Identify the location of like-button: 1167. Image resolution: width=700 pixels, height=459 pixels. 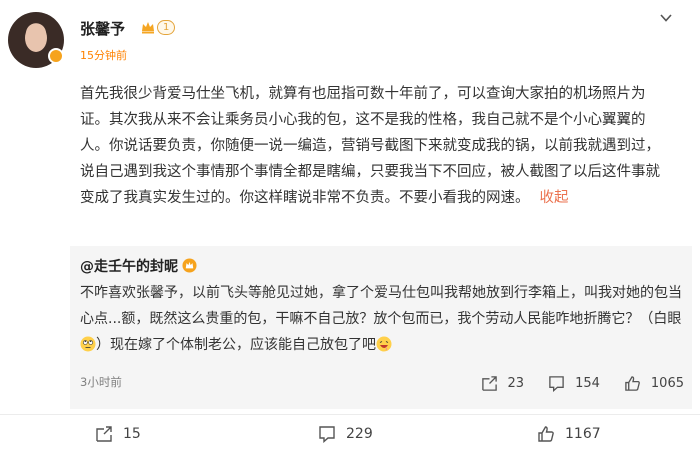
(569, 434).